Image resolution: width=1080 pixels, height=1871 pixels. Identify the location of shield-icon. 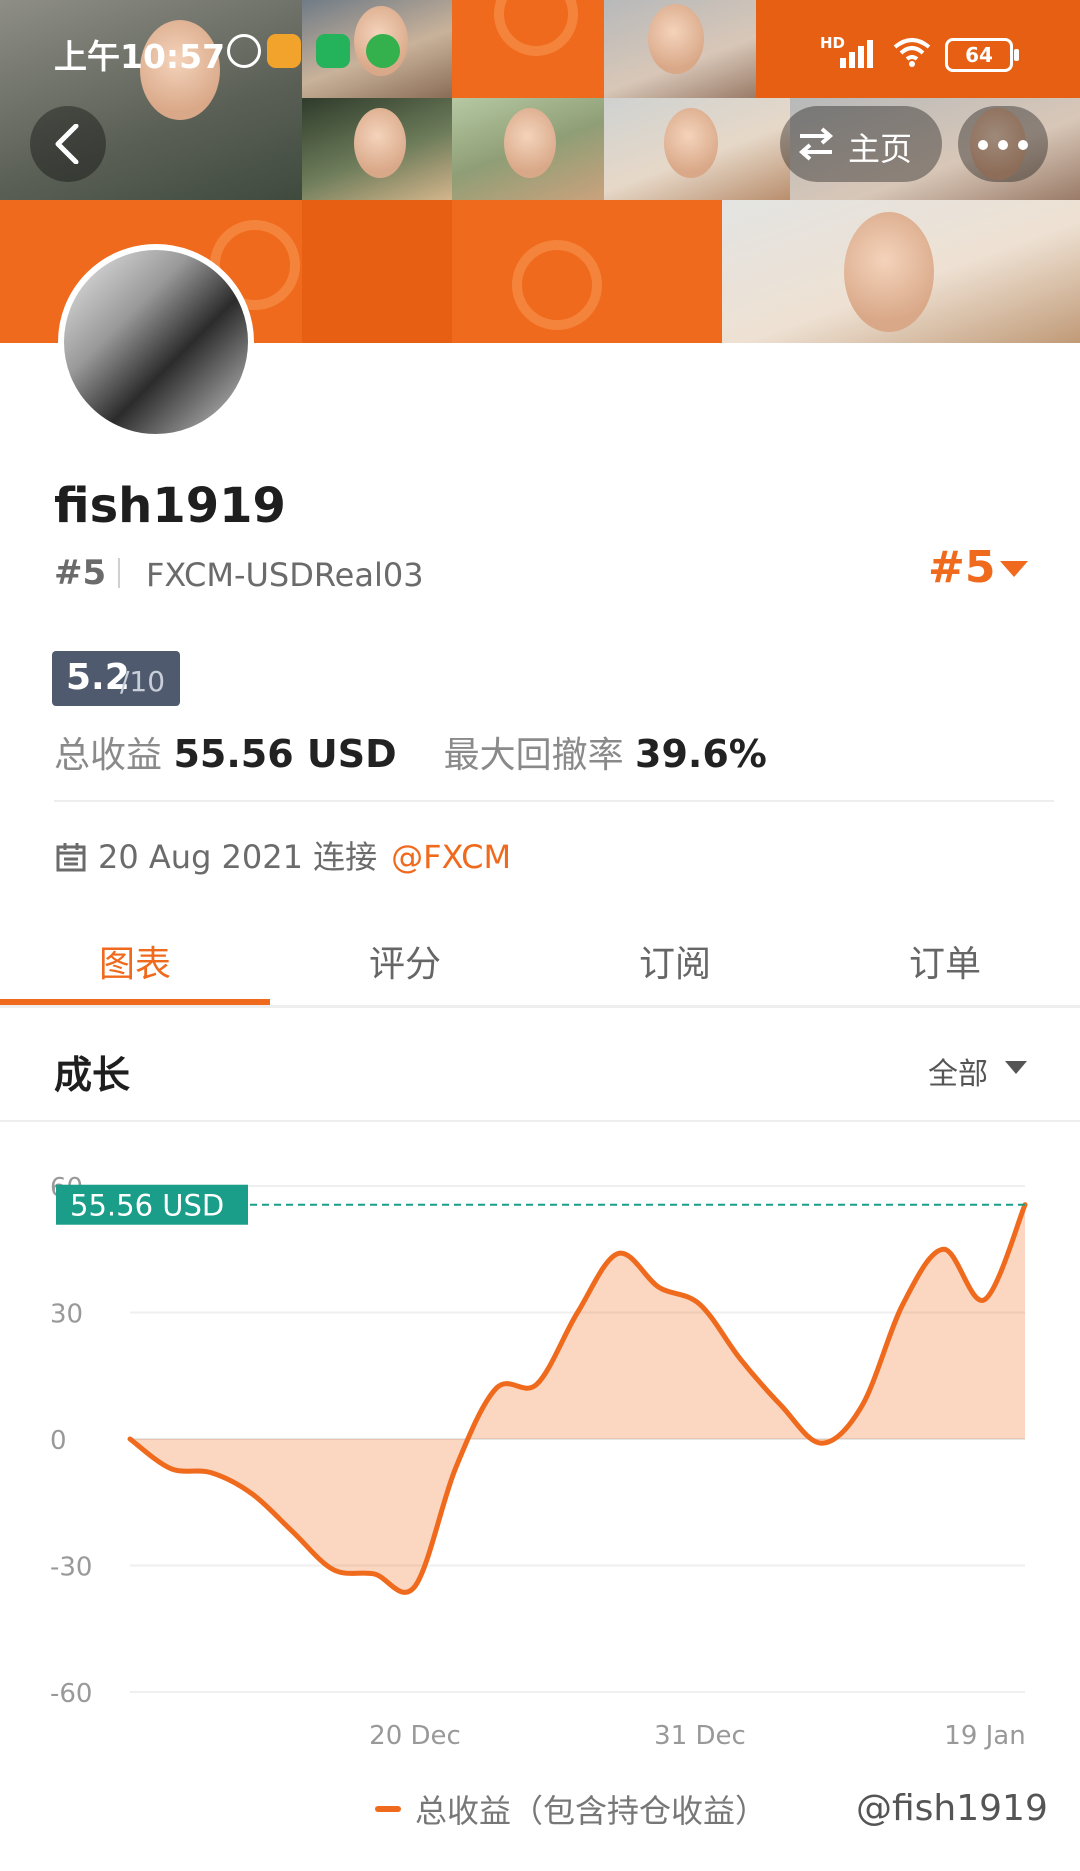
(333, 51).